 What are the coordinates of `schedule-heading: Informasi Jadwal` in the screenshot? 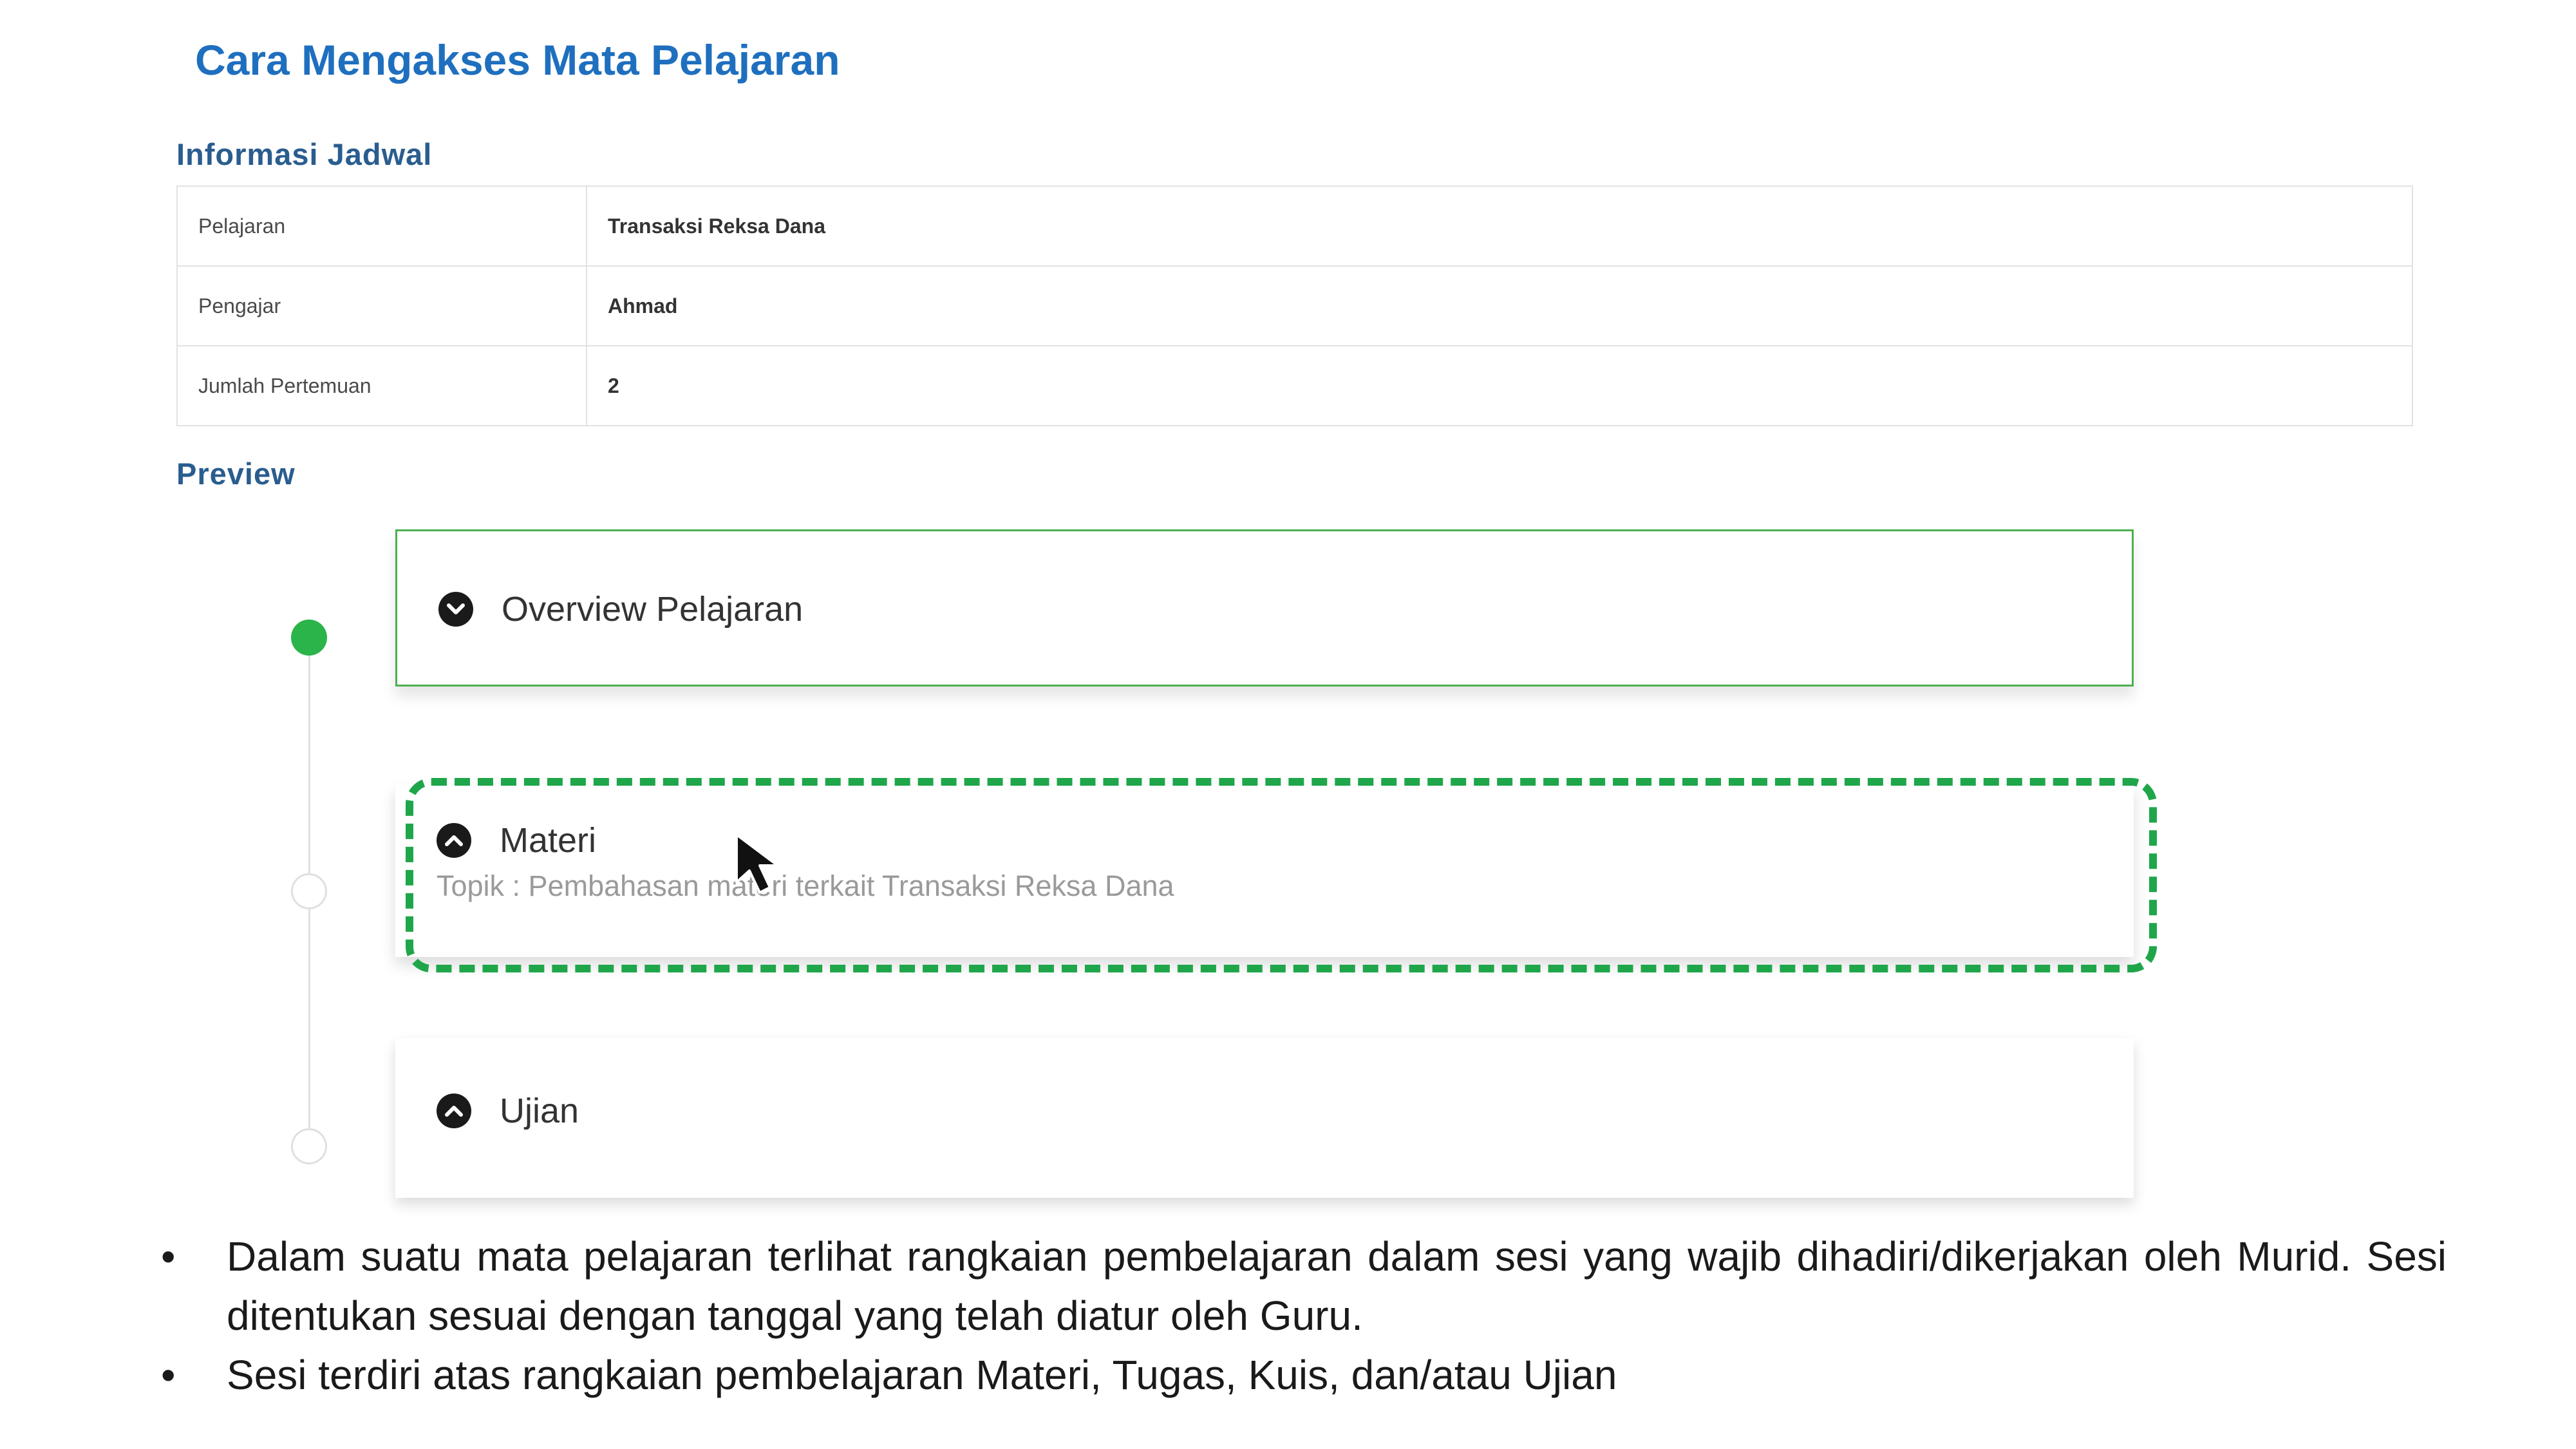 It's located at (304, 154).